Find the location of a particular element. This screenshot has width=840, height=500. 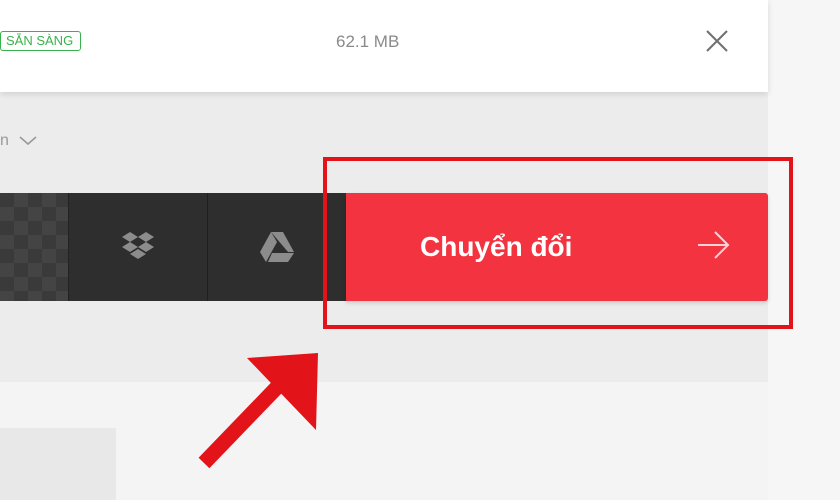

close-button is located at coordinates (717, 42).